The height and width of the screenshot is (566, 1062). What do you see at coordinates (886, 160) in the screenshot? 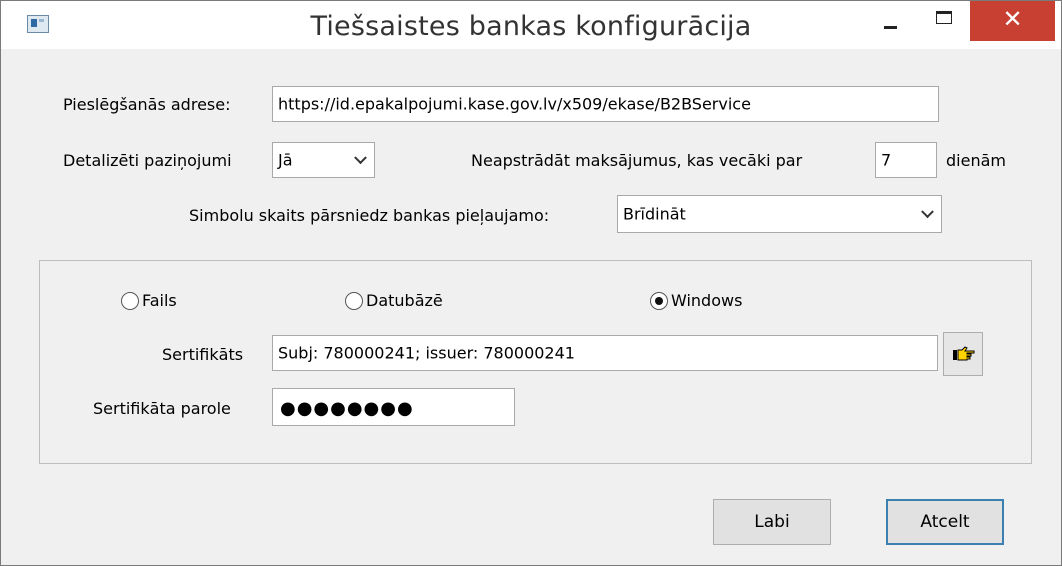
I see `old-payments-days-value: 7` at bounding box center [886, 160].